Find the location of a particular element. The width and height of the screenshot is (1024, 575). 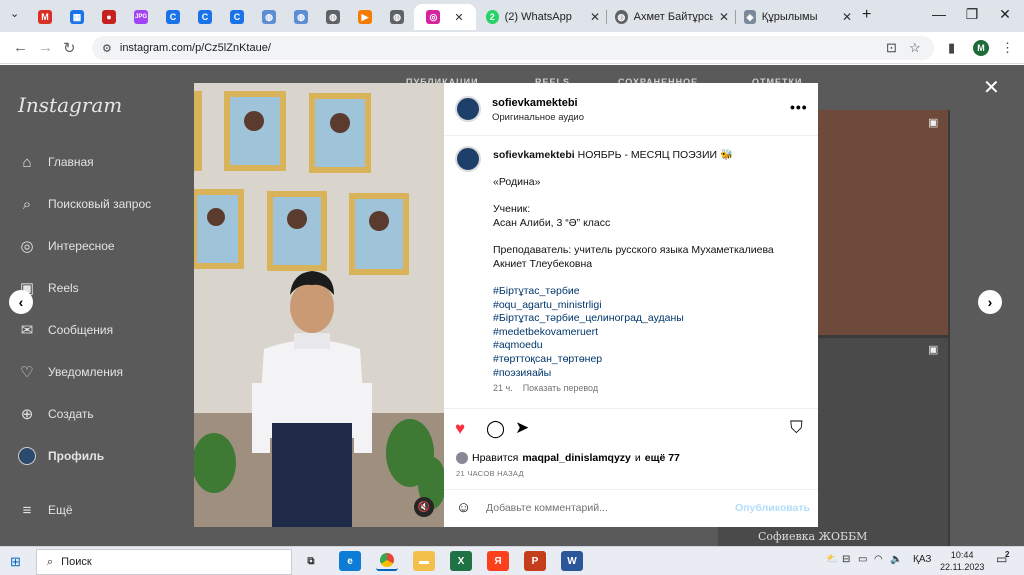

caption-username: sofievkamektebi is located at coordinates (534, 155).